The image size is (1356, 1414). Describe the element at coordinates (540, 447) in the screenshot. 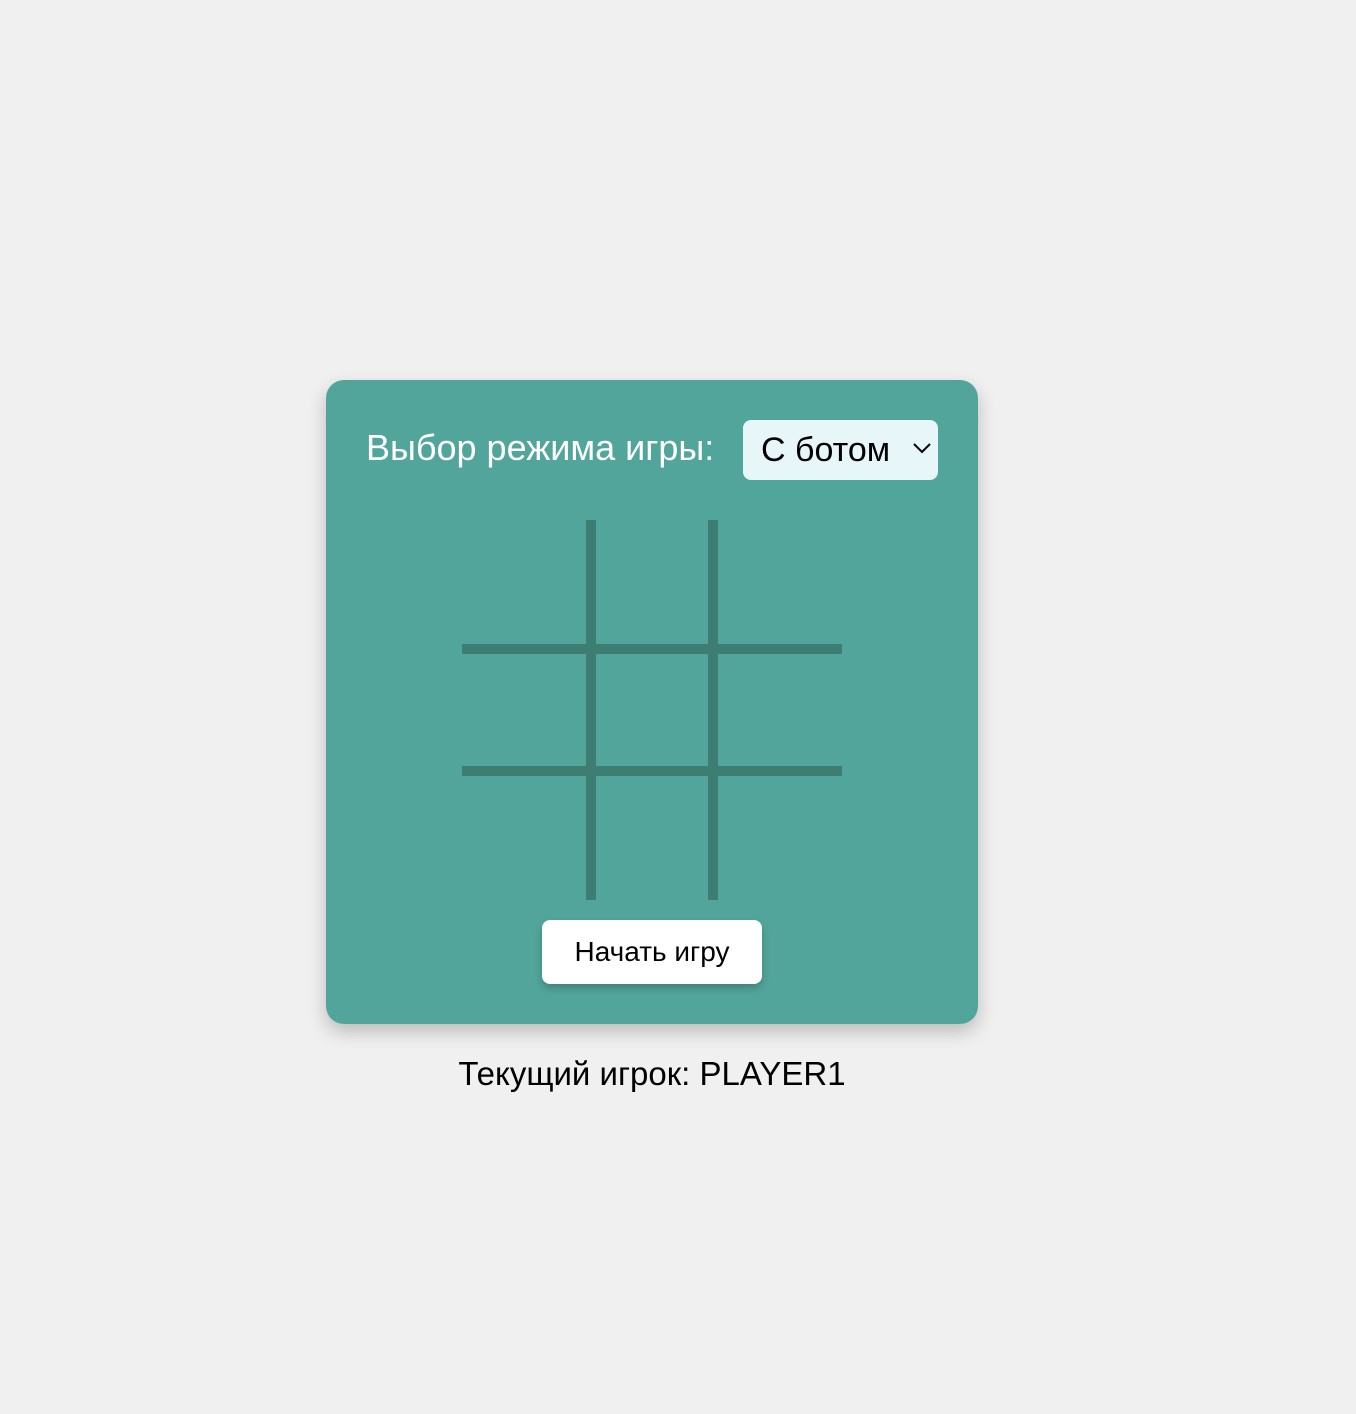

I see `mode-label: Выбор режима игры:` at that location.